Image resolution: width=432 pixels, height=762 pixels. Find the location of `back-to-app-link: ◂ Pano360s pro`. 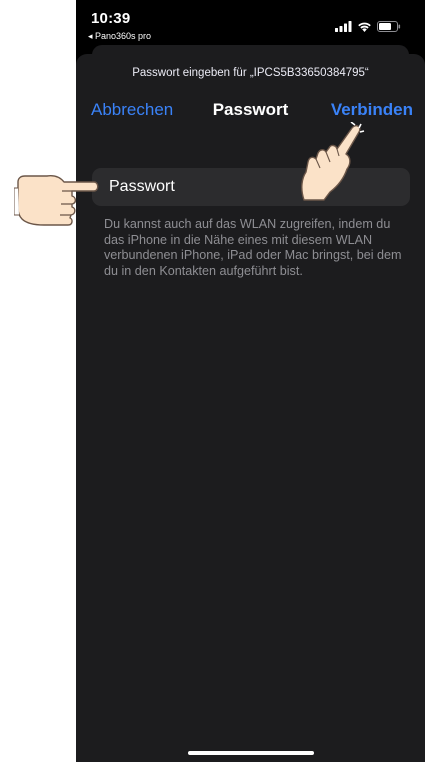

back-to-app-link: ◂ Pano360s pro is located at coordinates (119, 36).